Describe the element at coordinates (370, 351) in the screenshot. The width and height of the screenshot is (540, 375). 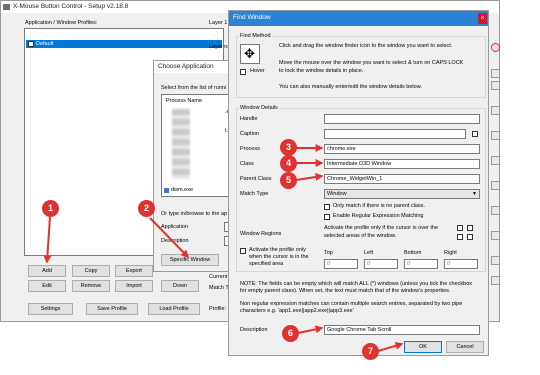
I see `callout-7: 7` at that location.